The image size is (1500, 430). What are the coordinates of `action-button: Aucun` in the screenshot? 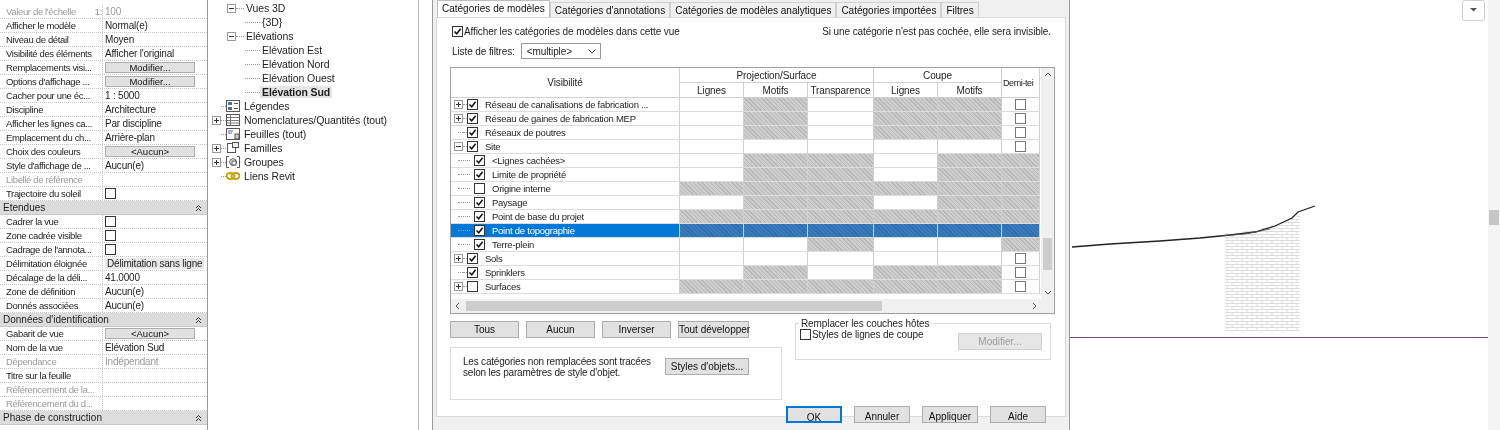 It's located at (560, 329).